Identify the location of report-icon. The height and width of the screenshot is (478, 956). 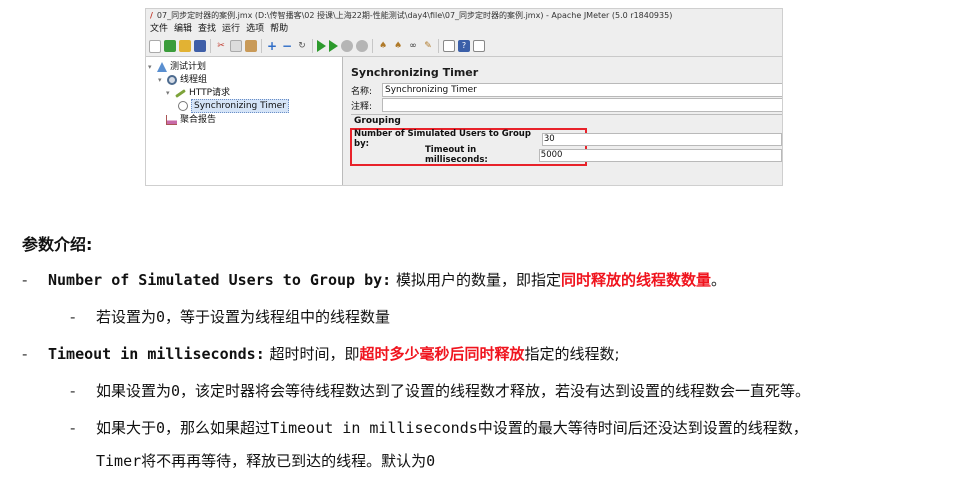
(171, 120).